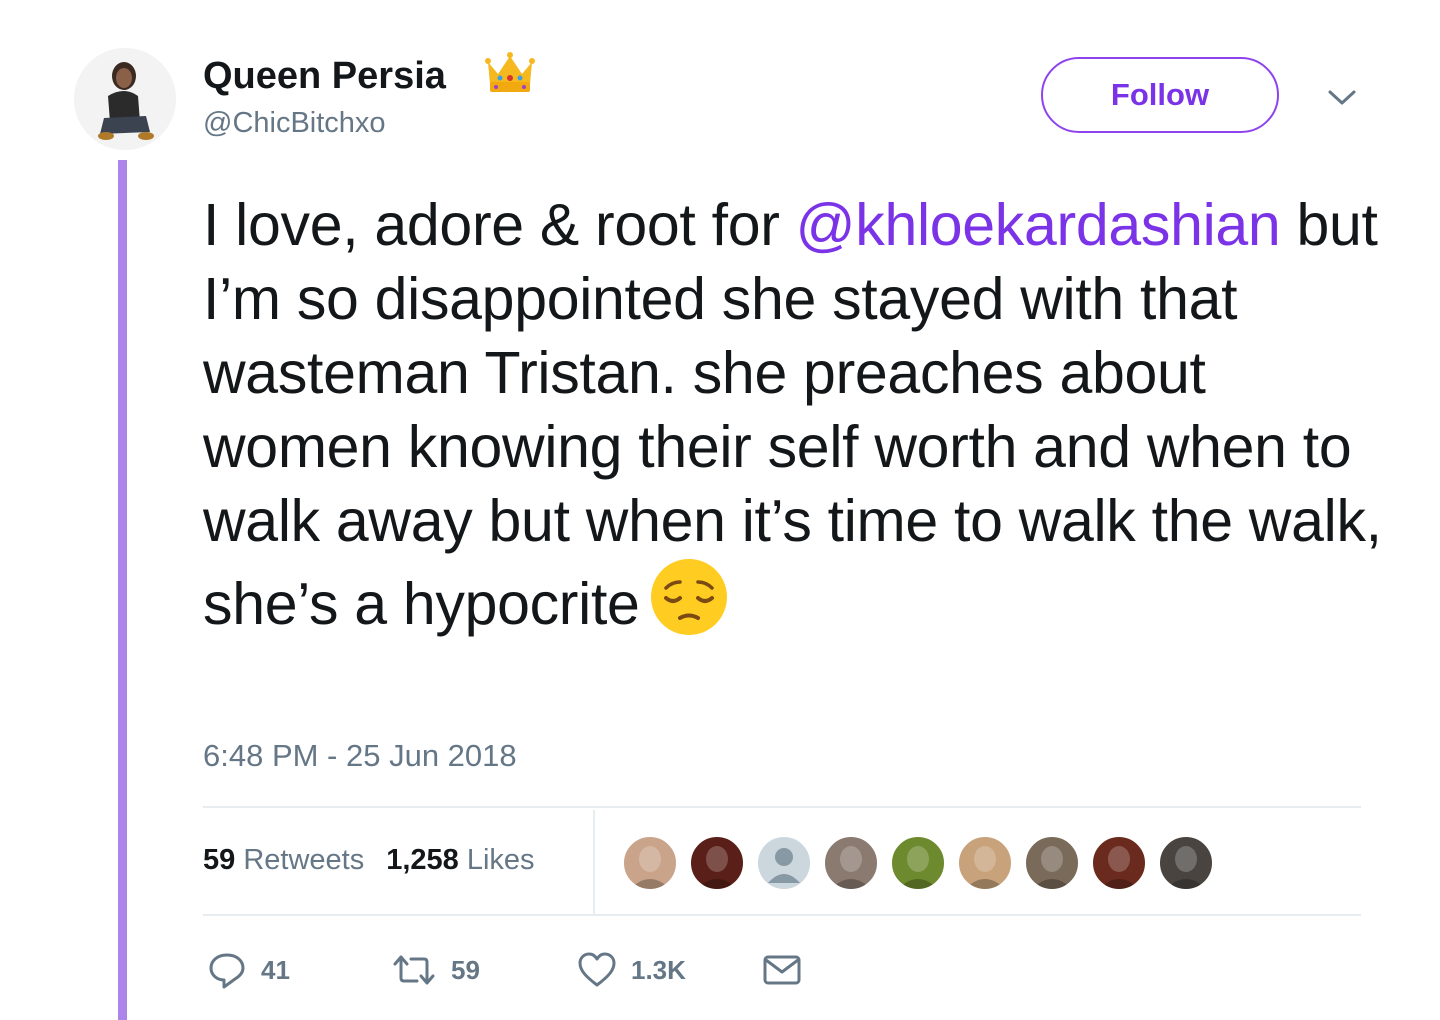  I want to click on user-handle: @ChicBitchxo, so click(294, 123).